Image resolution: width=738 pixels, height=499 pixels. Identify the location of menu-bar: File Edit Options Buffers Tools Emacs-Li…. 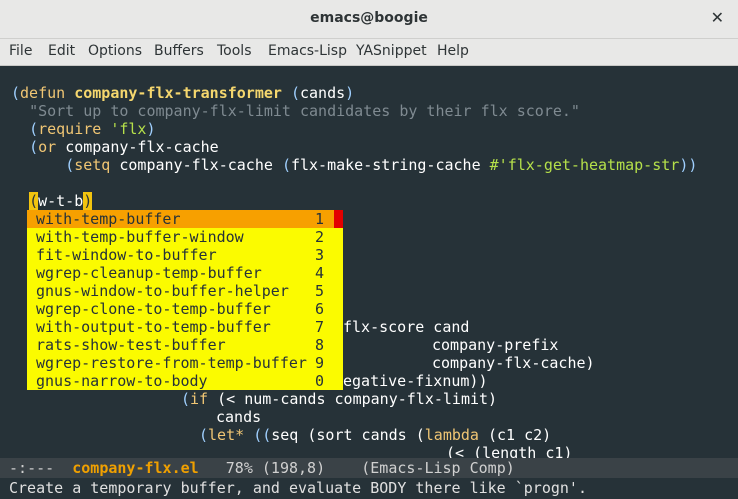
(369, 52).